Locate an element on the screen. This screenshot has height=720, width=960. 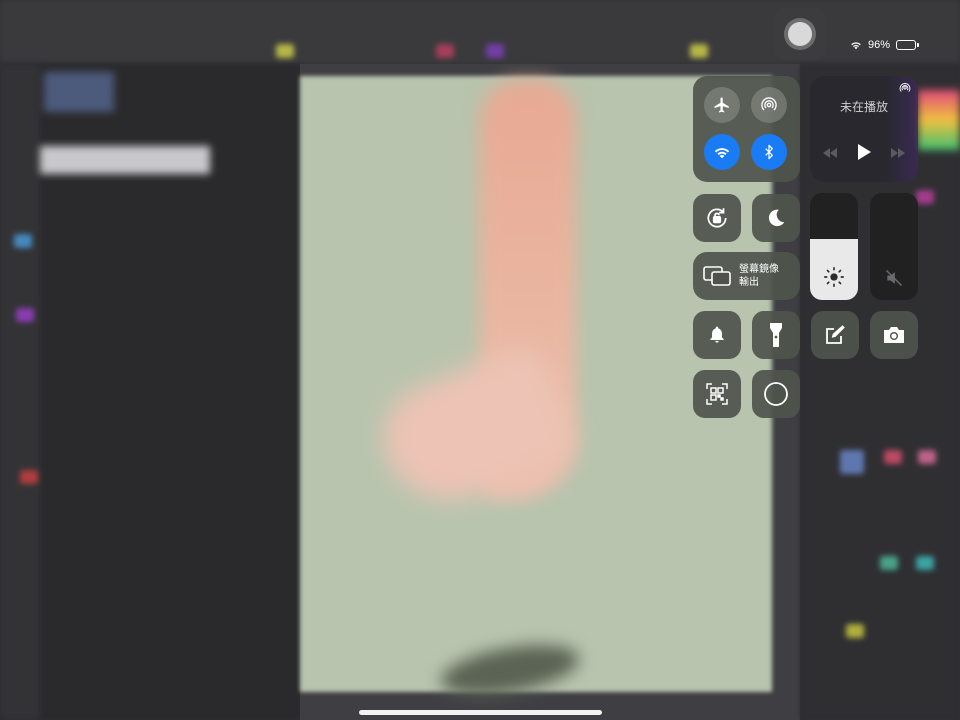
screen-mirroring-button: 螢幕鏡像 輸出 is located at coordinates (746, 276).